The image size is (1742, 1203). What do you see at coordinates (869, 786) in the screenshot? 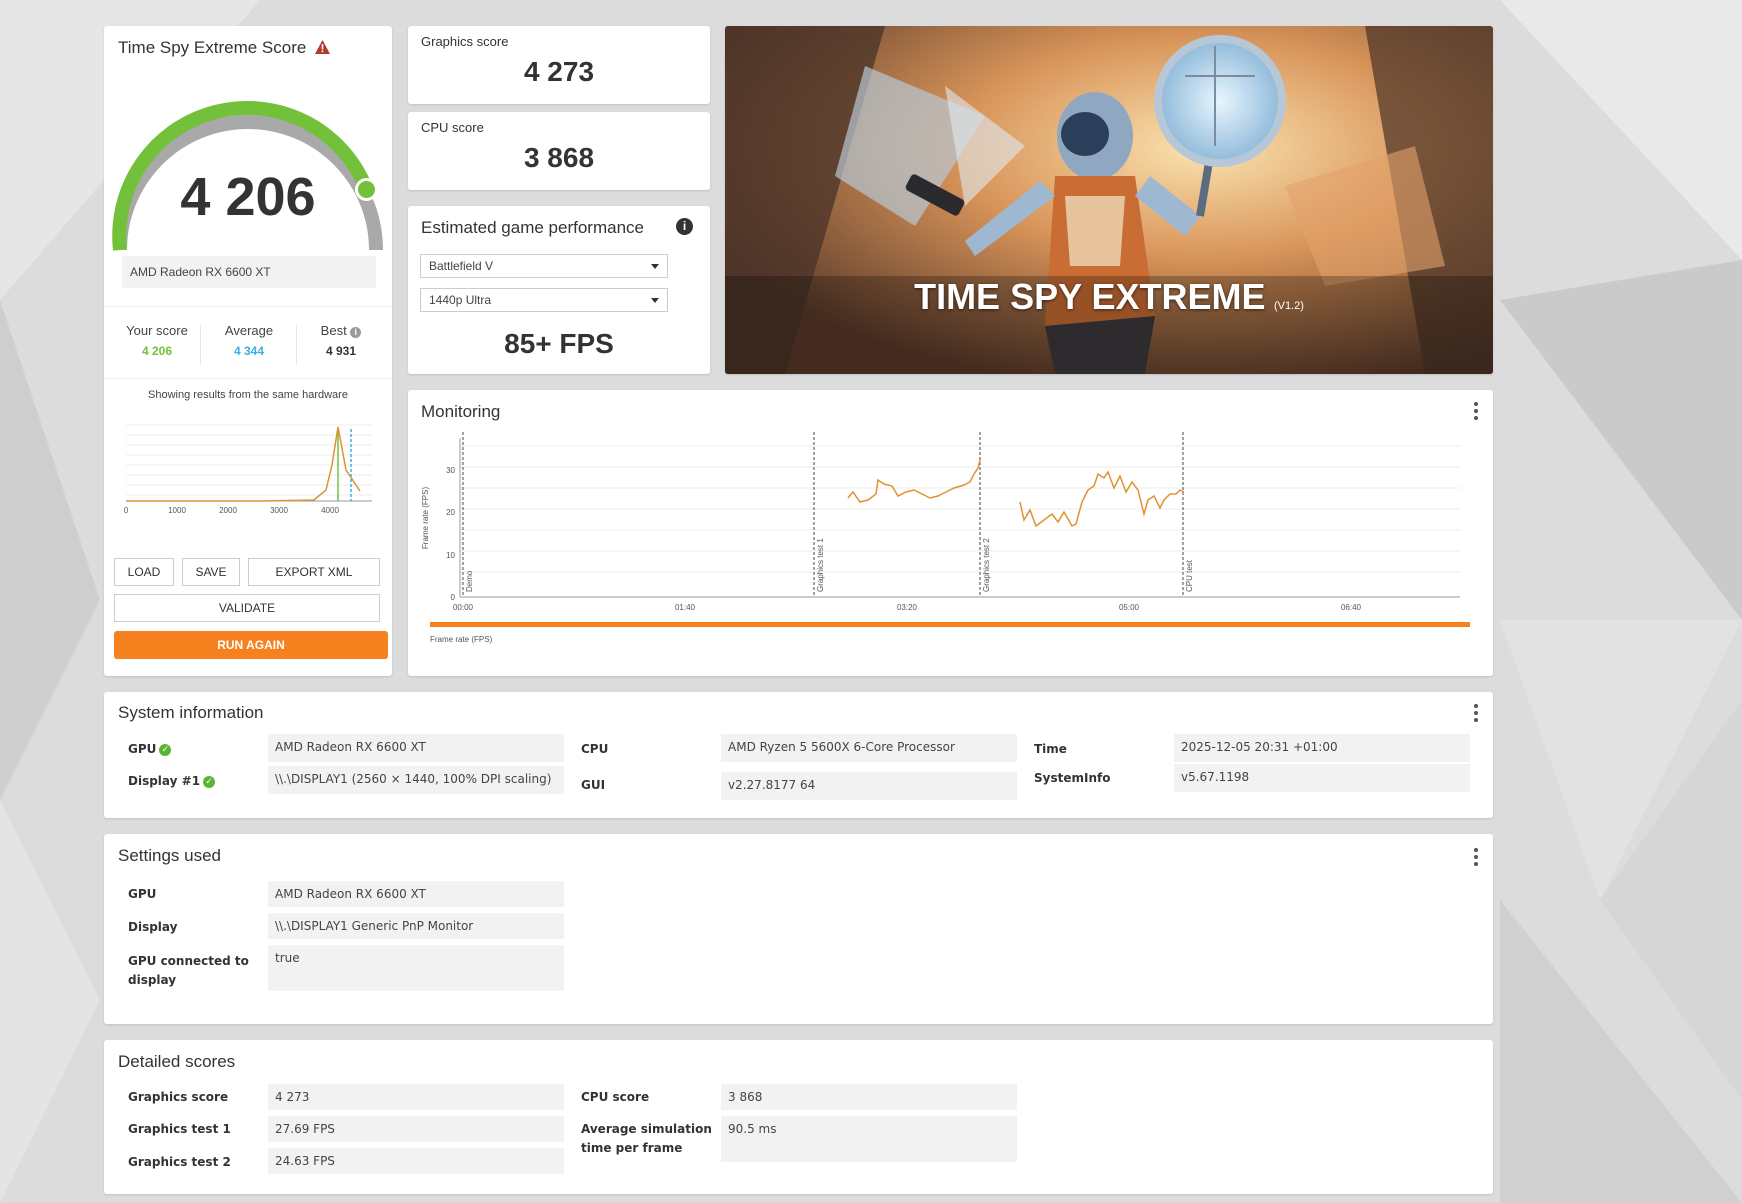
I see `gui-value: v2.27.8177 64` at bounding box center [869, 786].